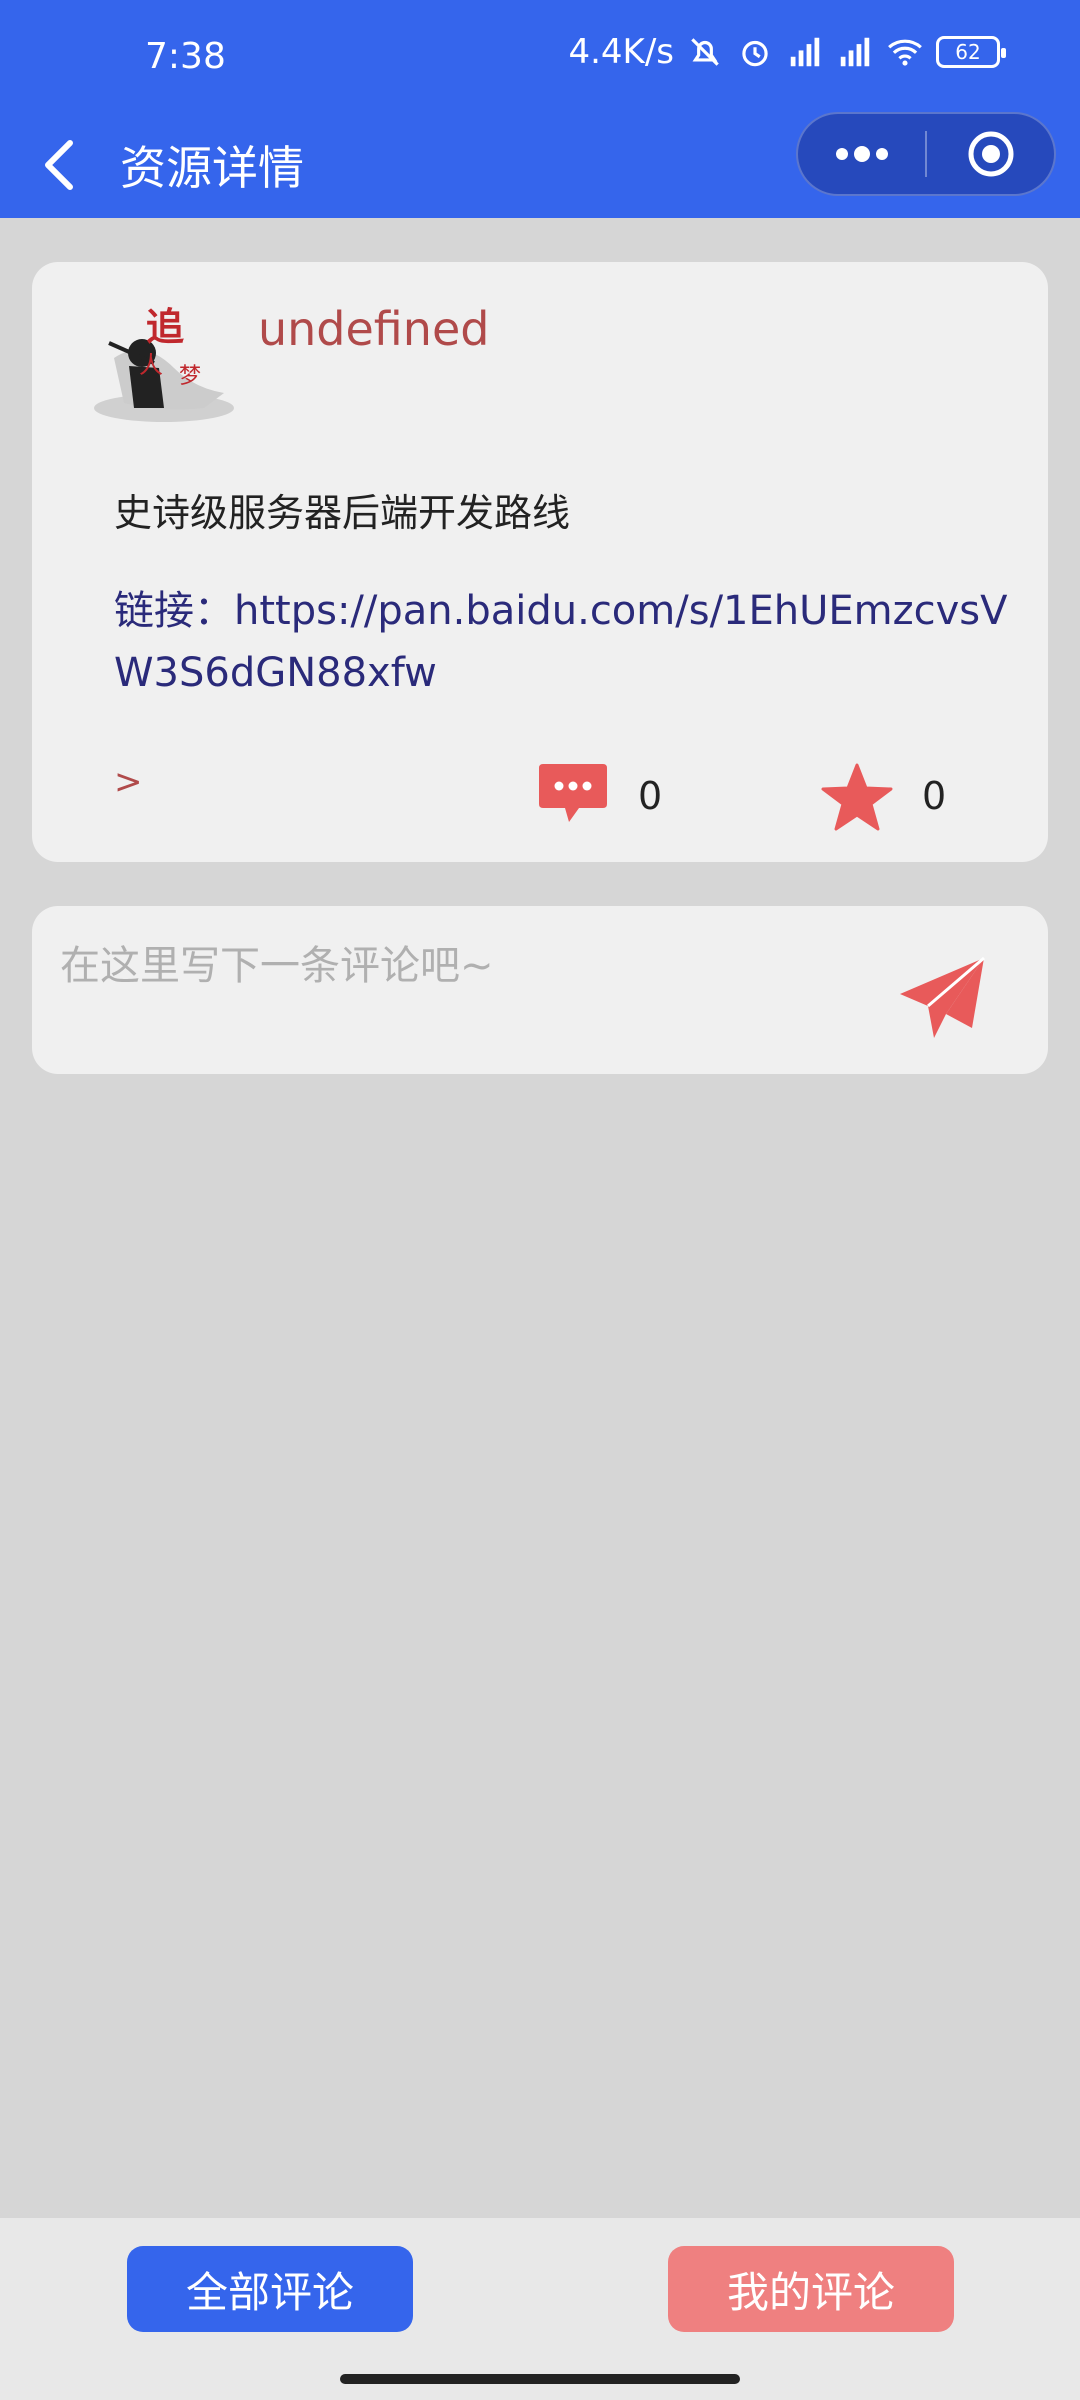 The image size is (1080, 2400). What do you see at coordinates (342, 513) in the screenshot?
I see `resource-title: 史诗级服务器后端开发路线` at bounding box center [342, 513].